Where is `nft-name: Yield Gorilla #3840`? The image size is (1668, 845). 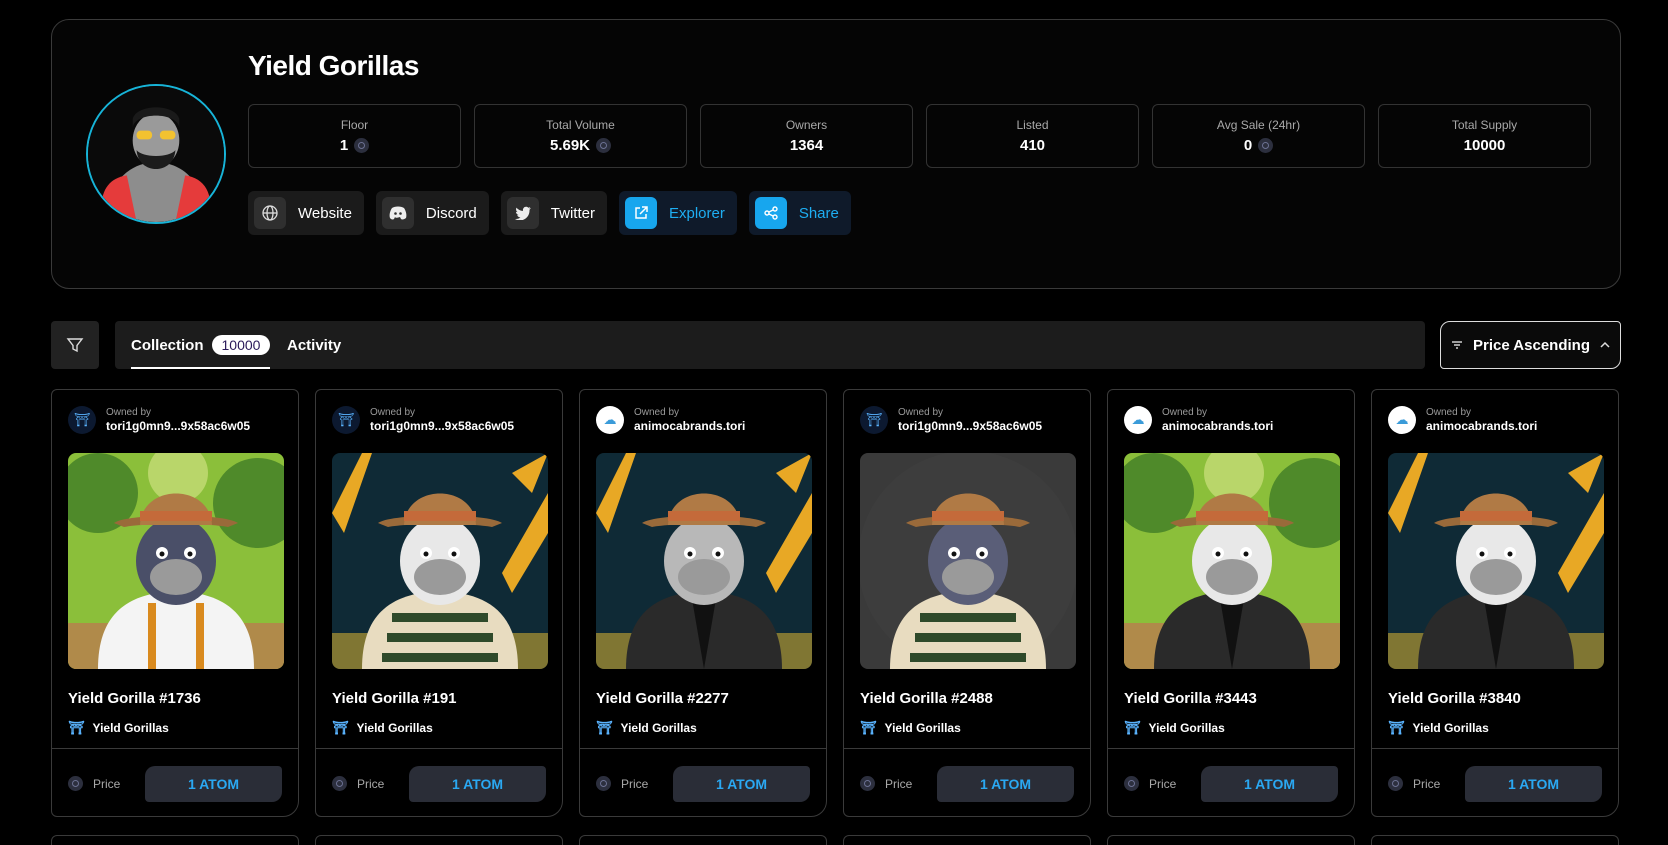
nft-name: Yield Gorilla #3840 is located at coordinates (1454, 698).